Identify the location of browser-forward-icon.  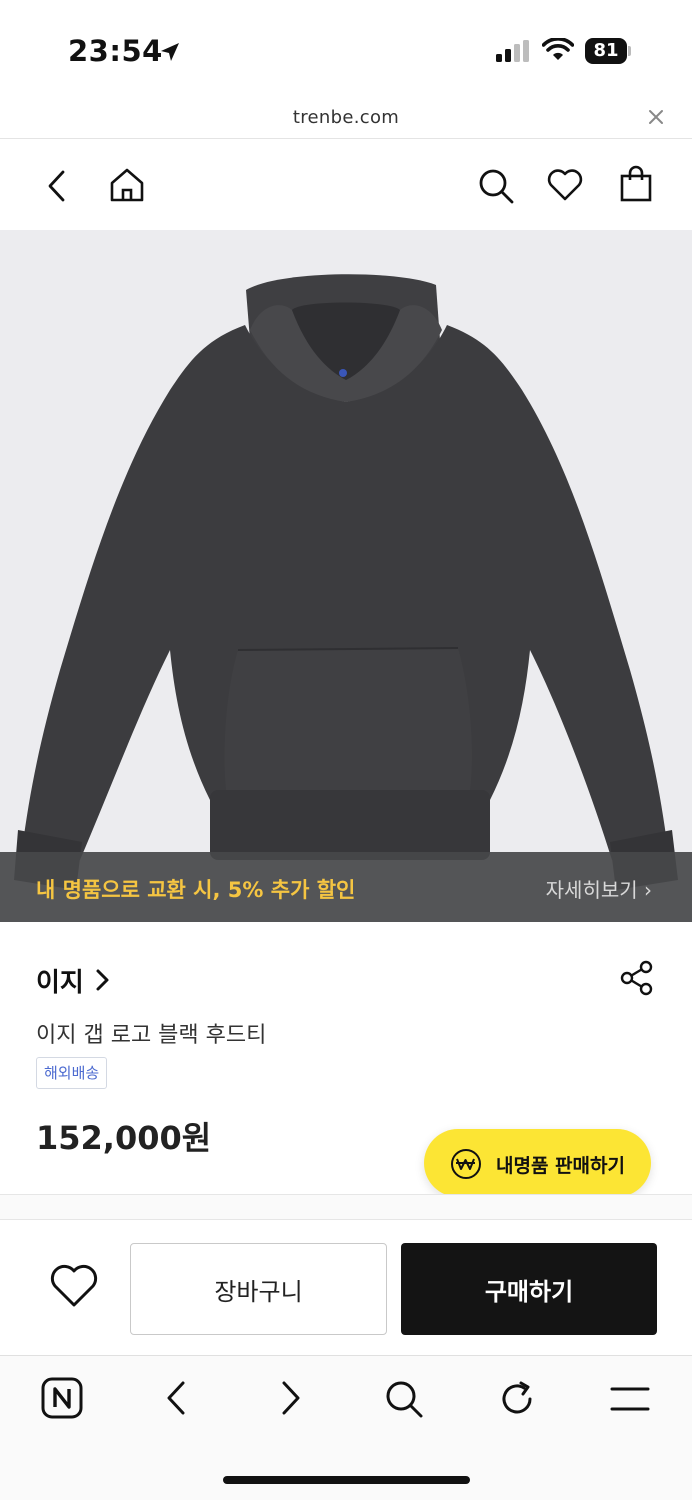
(291, 1398).